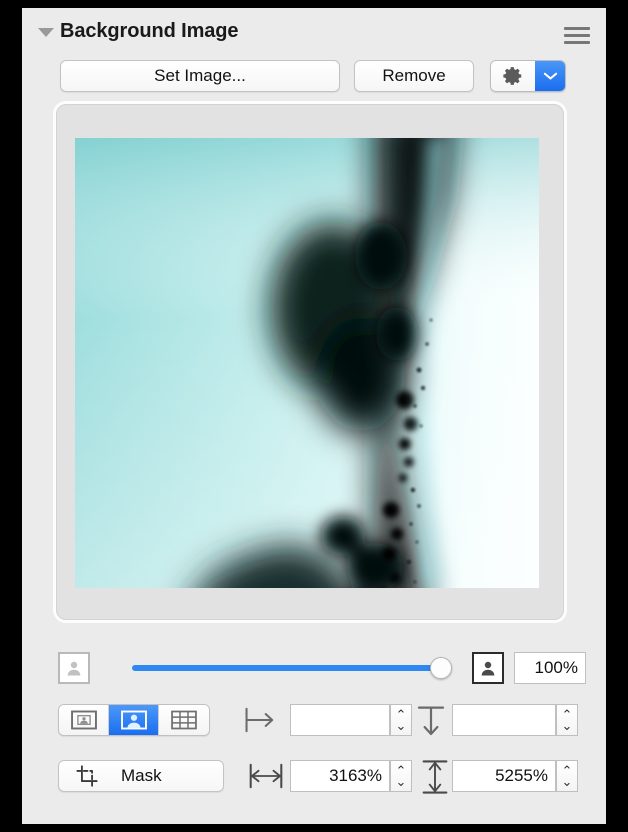 This screenshot has width=628, height=832. I want to click on remove-button: Remove, so click(414, 76).